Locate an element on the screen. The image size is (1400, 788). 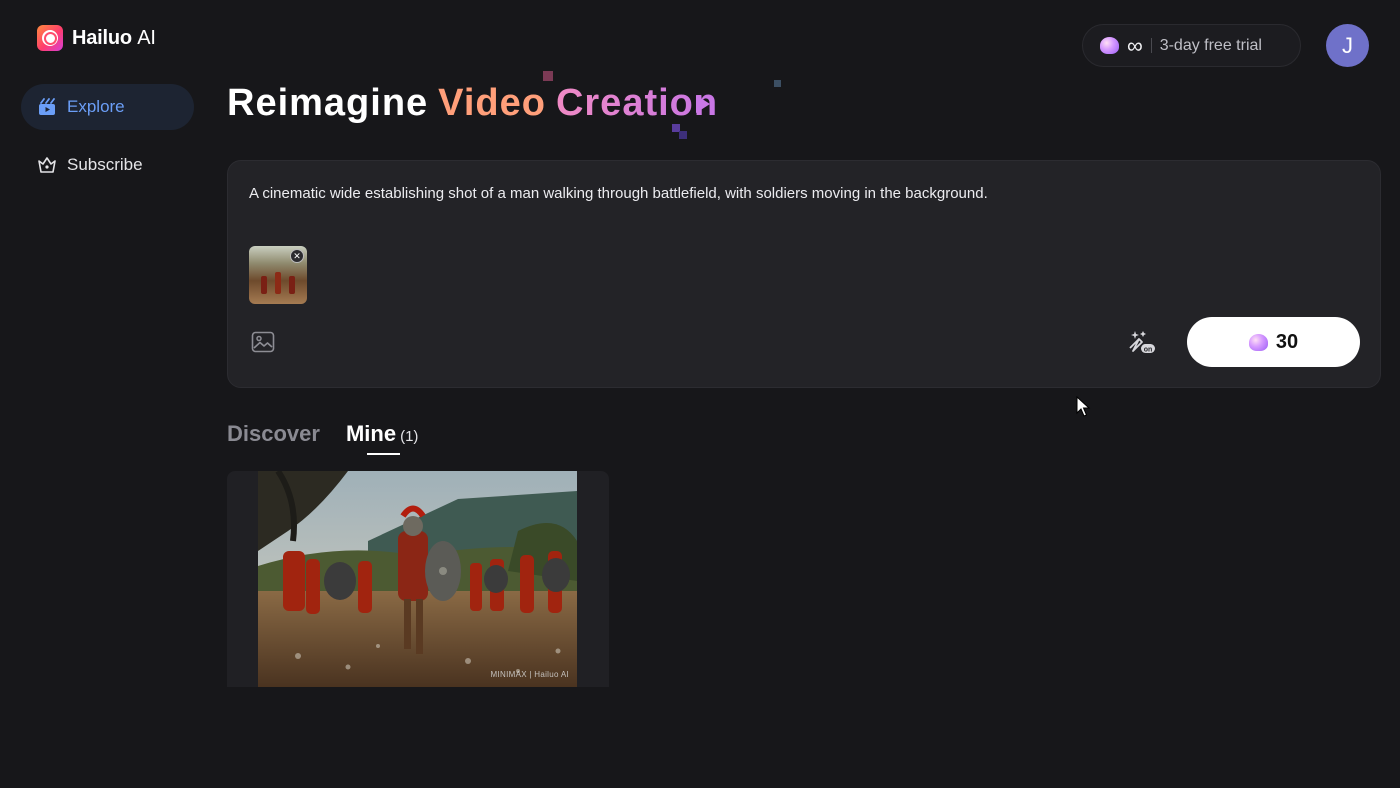
tab-mine: Mine (1) is located at coordinates (382, 438).